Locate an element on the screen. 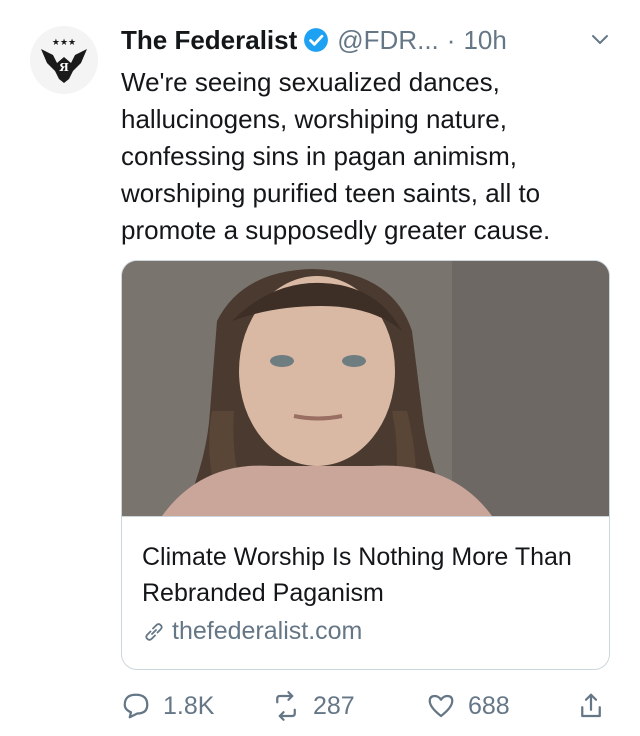  reply-count: 1.8K is located at coordinates (189, 705).